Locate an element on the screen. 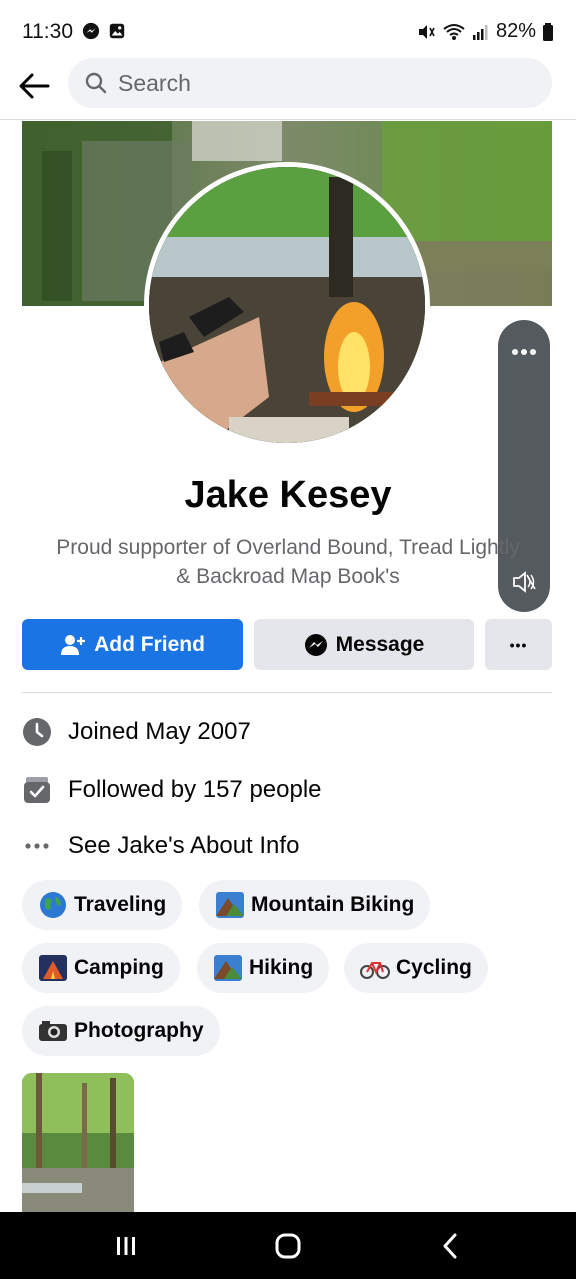  profile-image is located at coordinates (287, 305).